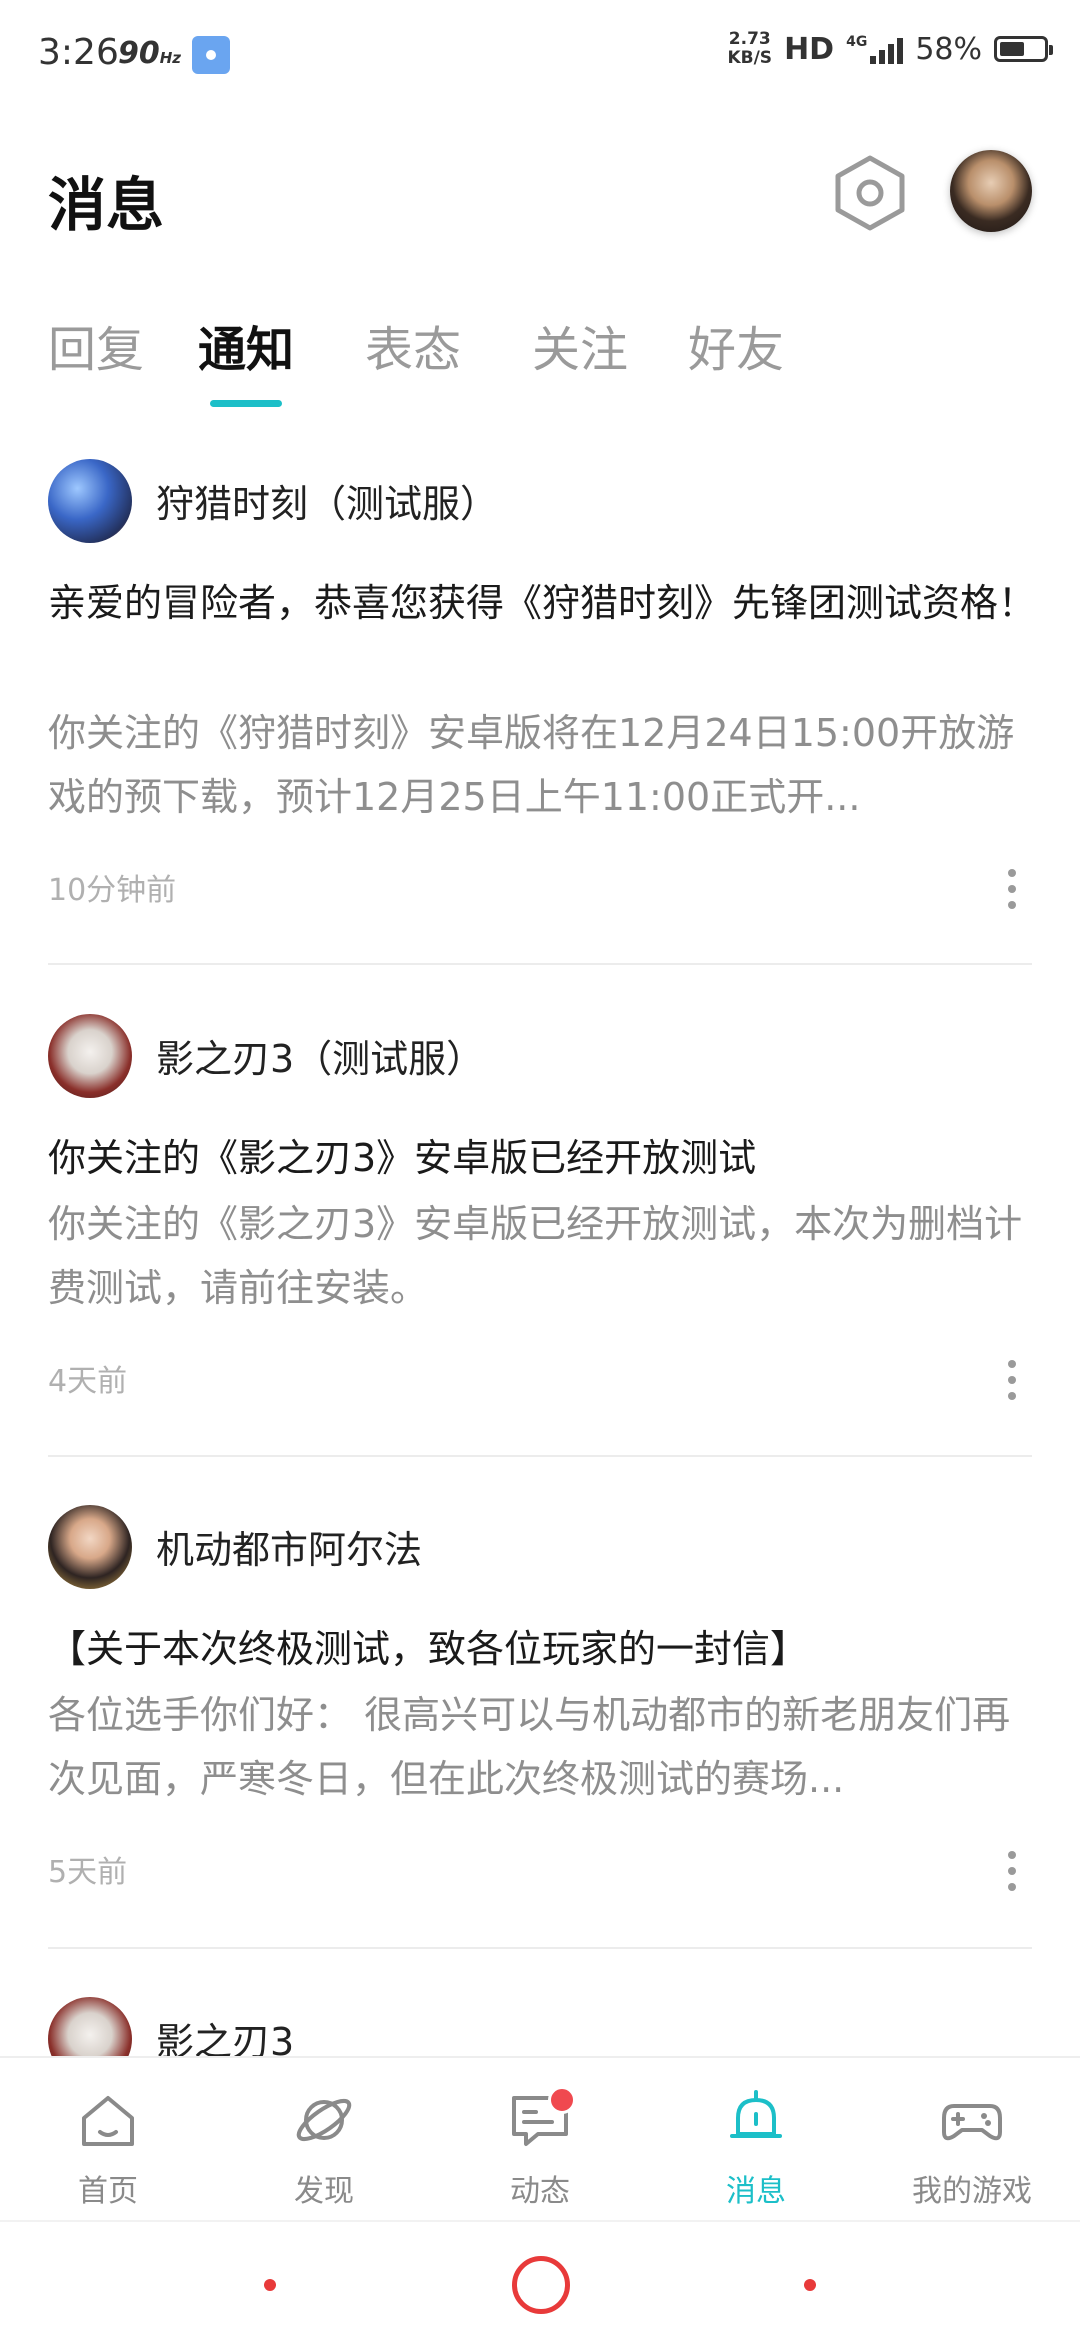 This screenshot has width=1080, height=2342. What do you see at coordinates (96, 345) in the screenshot?
I see `tab-reply: 回复` at bounding box center [96, 345].